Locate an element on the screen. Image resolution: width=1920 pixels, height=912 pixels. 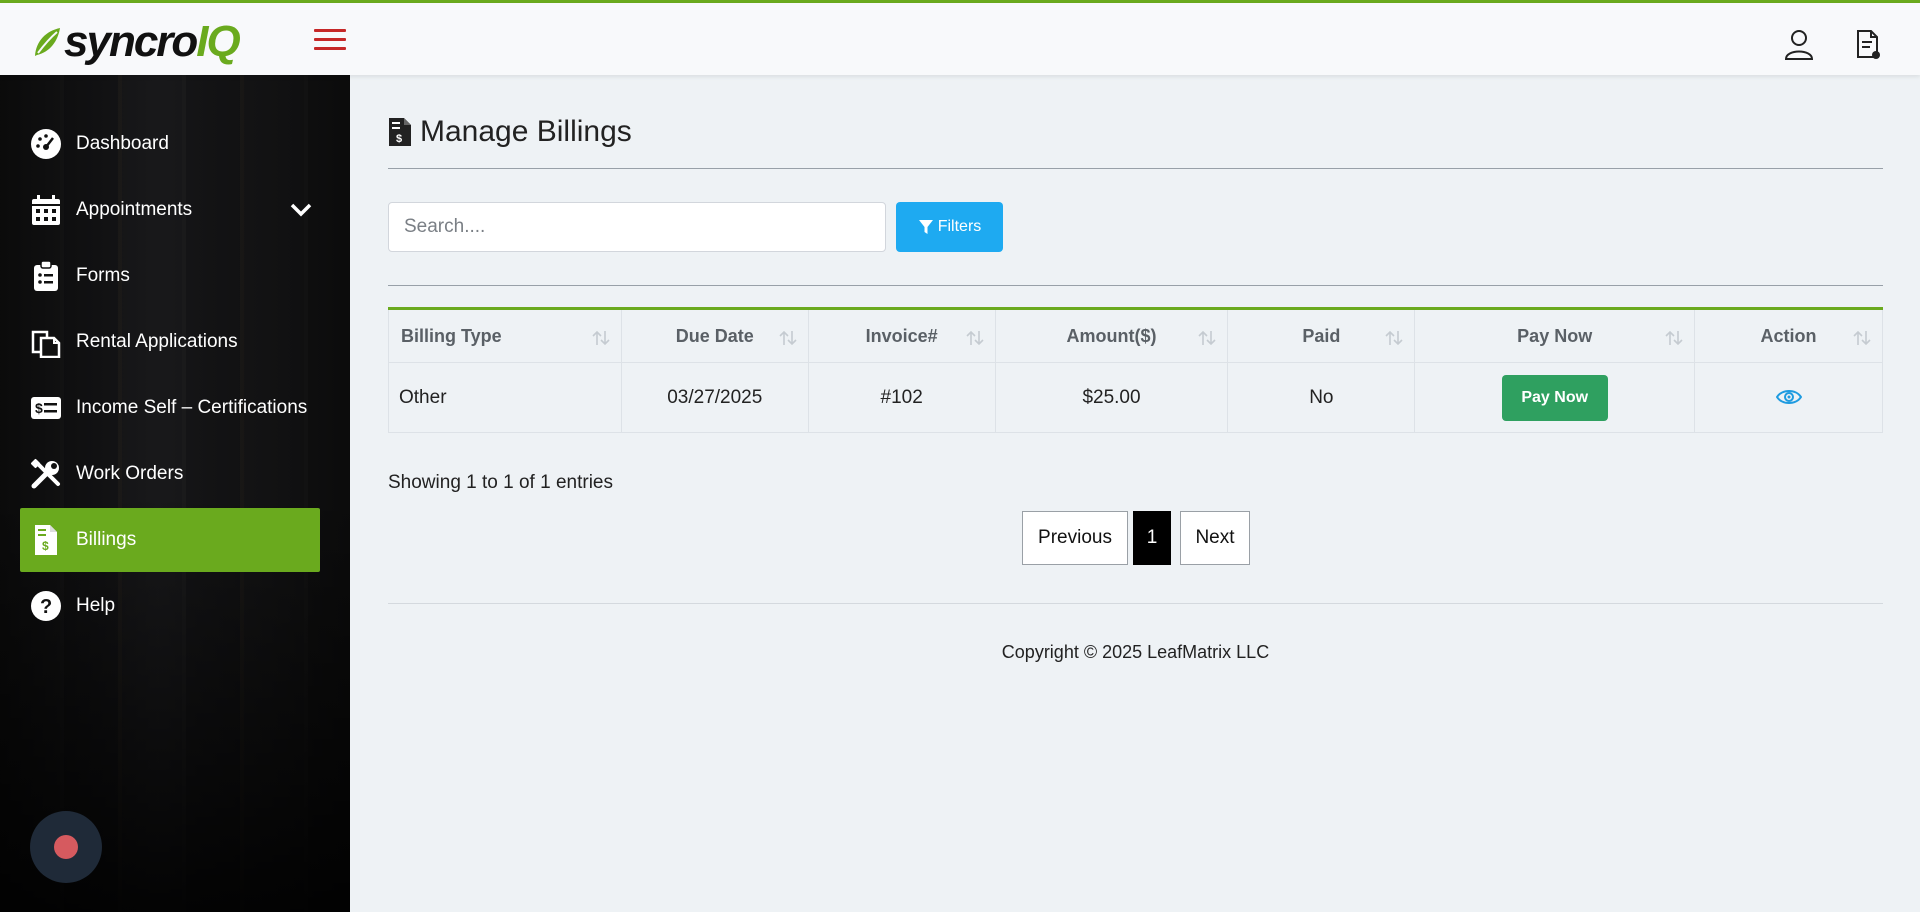
cell-pay-now: Pay Now is located at coordinates (1555, 397).